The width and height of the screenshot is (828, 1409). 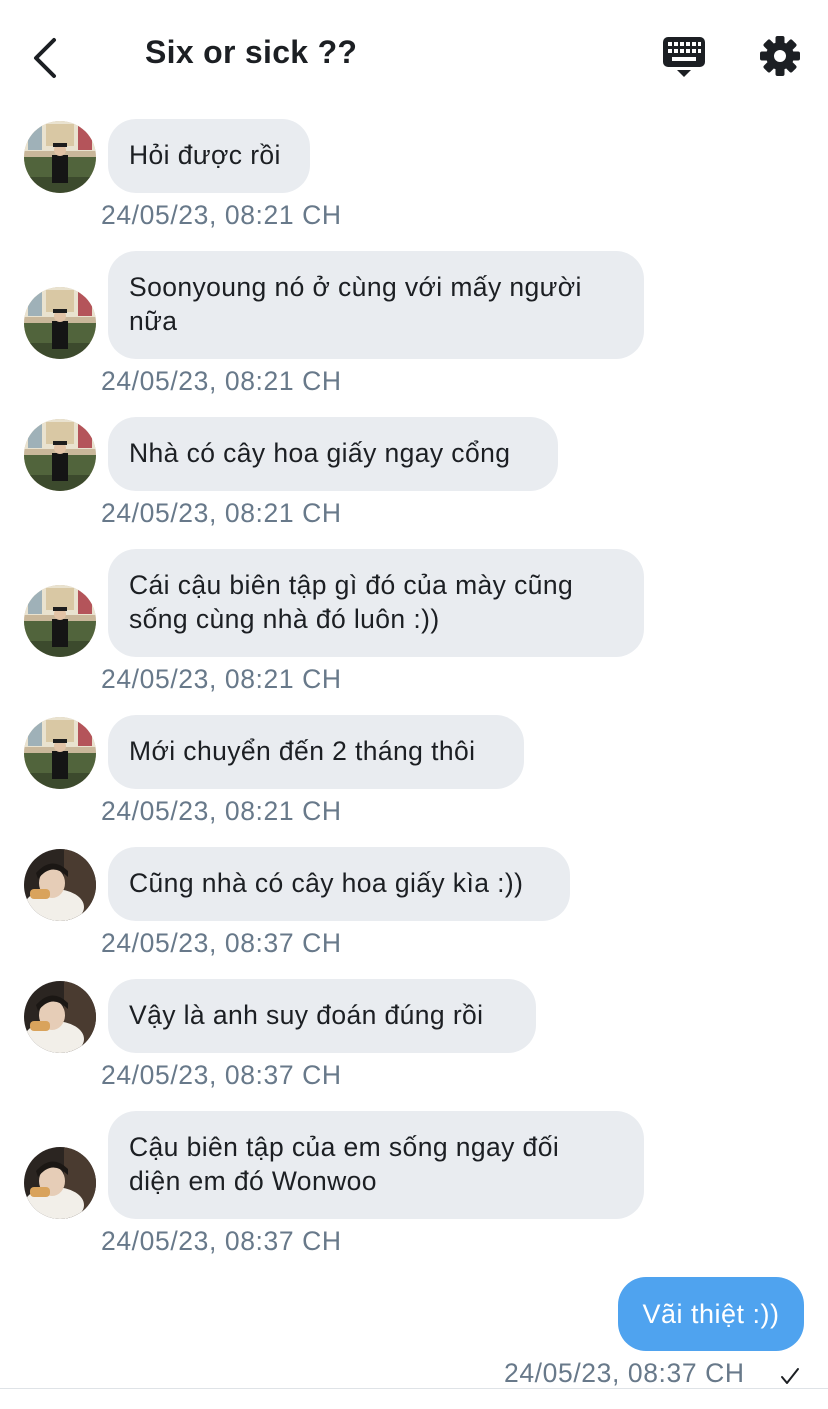 I want to click on received-message-bubble: Nhà có cây hoa giấy ngay cổng, so click(x=333, y=454).